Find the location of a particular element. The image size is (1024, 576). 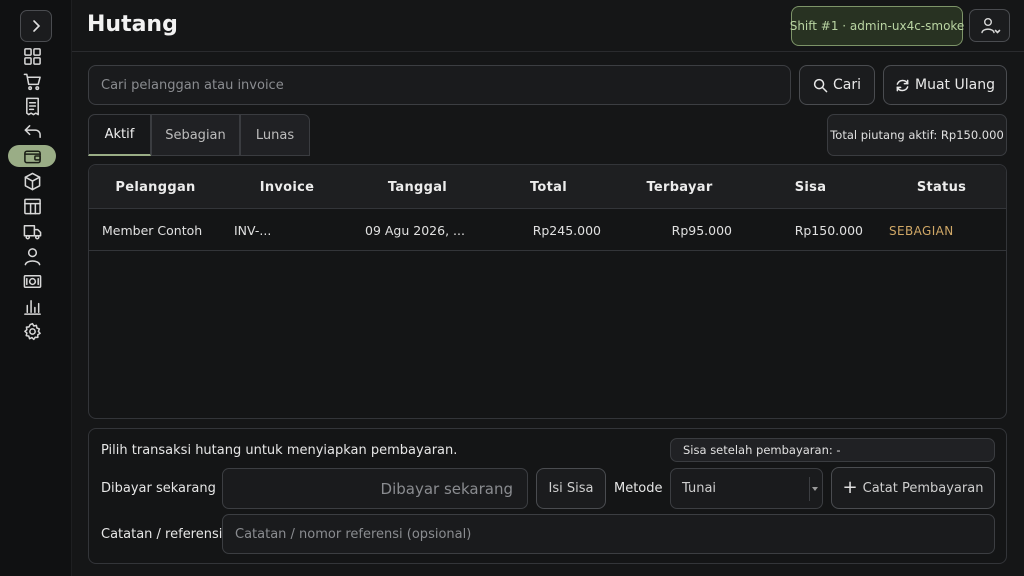

column-header: Pelanggan is located at coordinates (155, 187).